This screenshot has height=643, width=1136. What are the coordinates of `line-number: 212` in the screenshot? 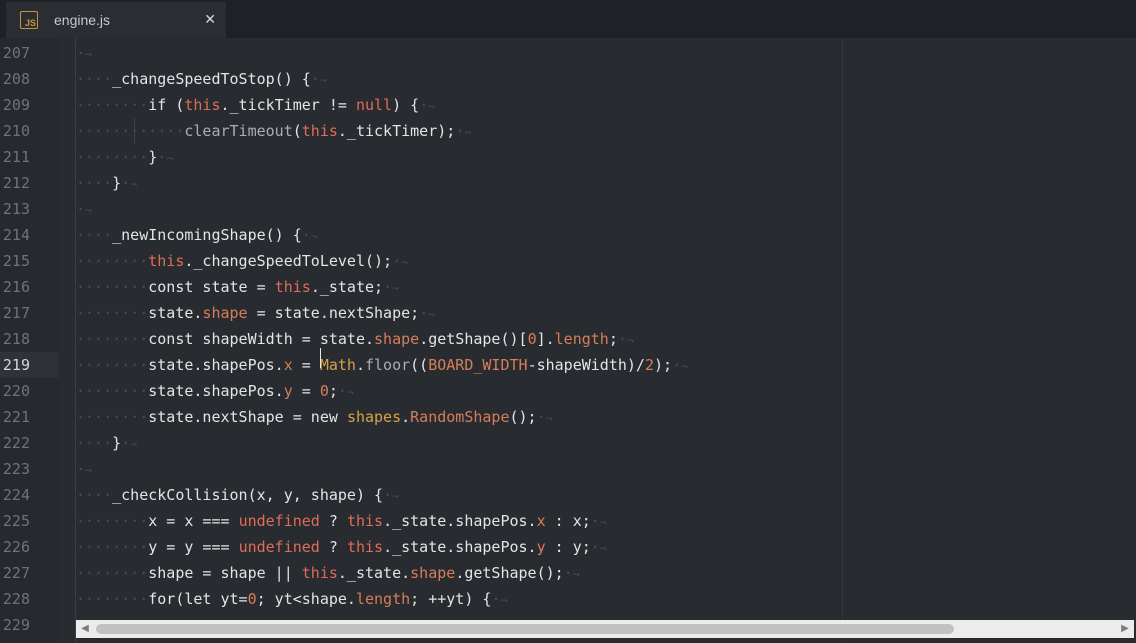 It's located at (16, 183).